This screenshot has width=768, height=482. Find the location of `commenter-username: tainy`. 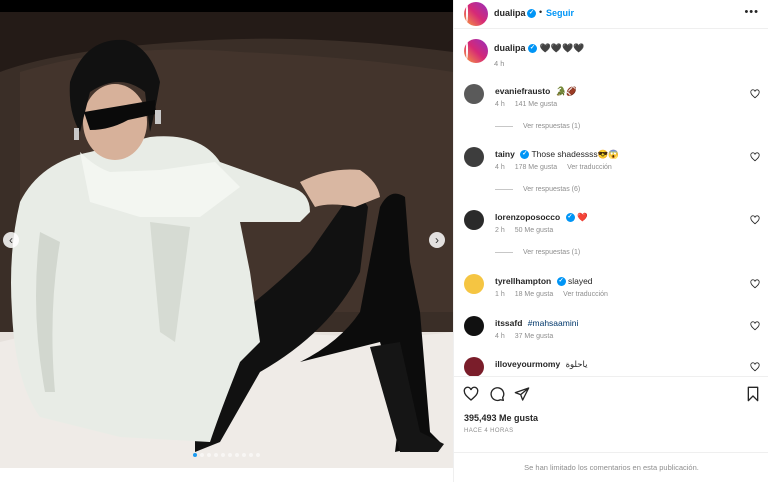

commenter-username: tainy is located at coordinates (505, 154).